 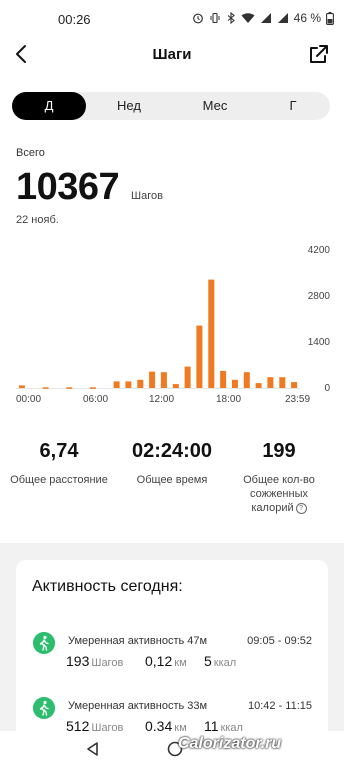 I want to click on activity-time: 10:42 - 11:15, so click(x=279, y=706).